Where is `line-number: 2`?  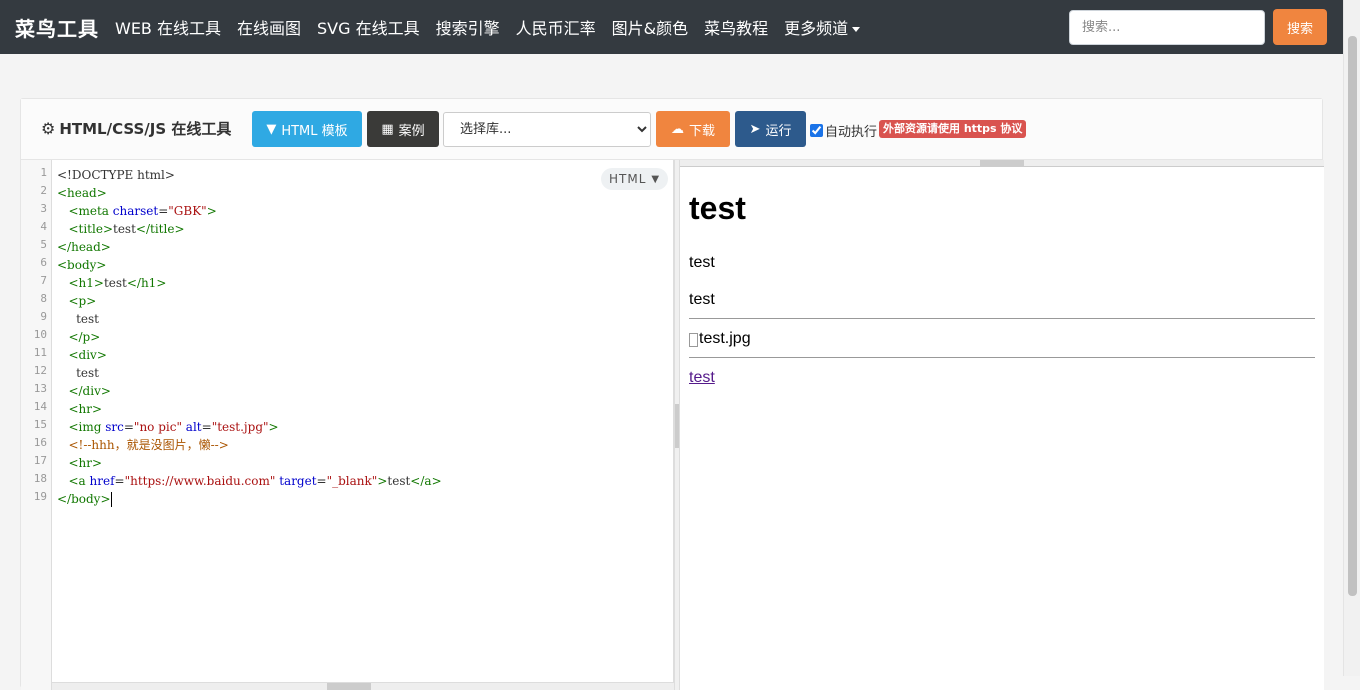
line-number: 2 is located at coordinates (43, 190).